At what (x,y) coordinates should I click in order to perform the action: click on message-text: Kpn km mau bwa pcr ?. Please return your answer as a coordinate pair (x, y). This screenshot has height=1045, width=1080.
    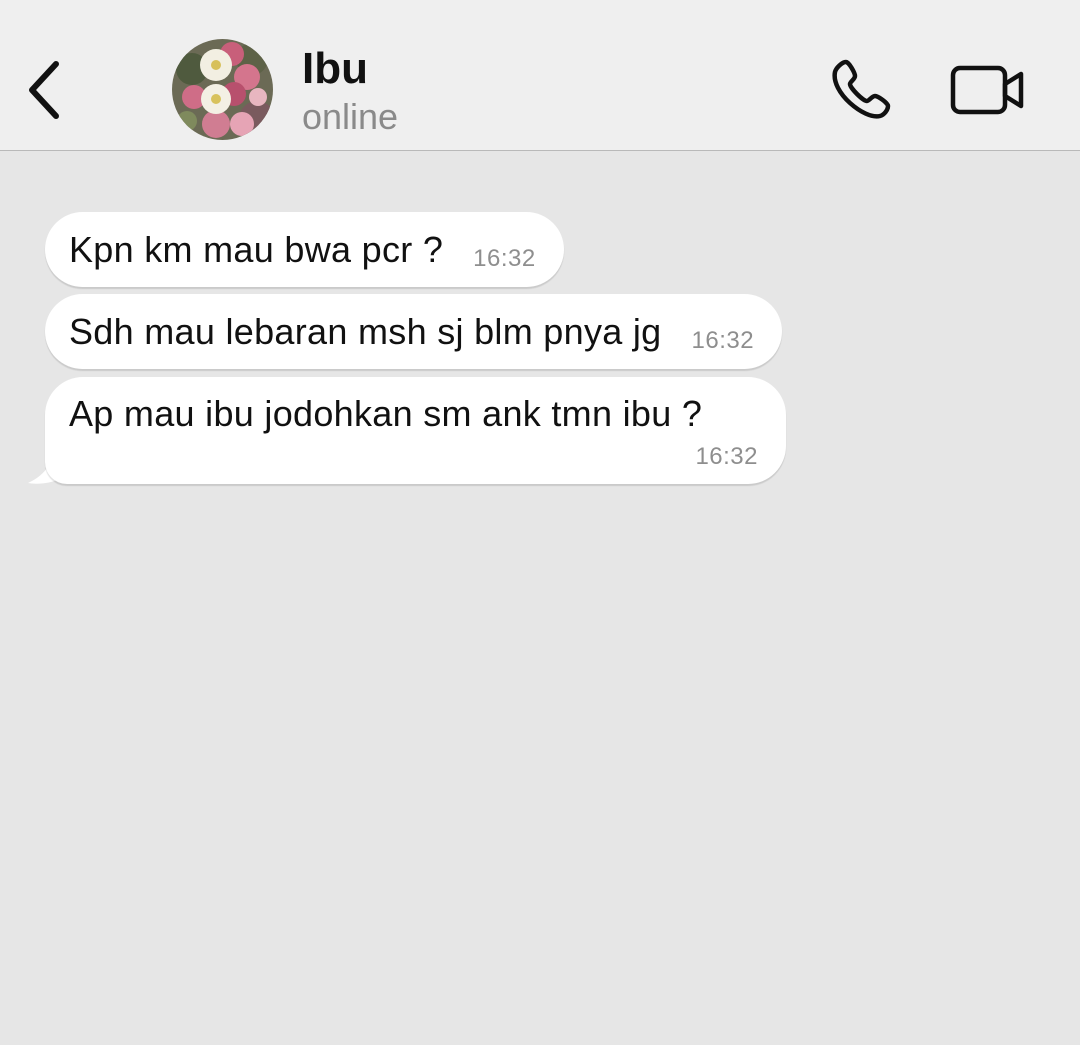
    Looking at the image, I should click on (256, 249).